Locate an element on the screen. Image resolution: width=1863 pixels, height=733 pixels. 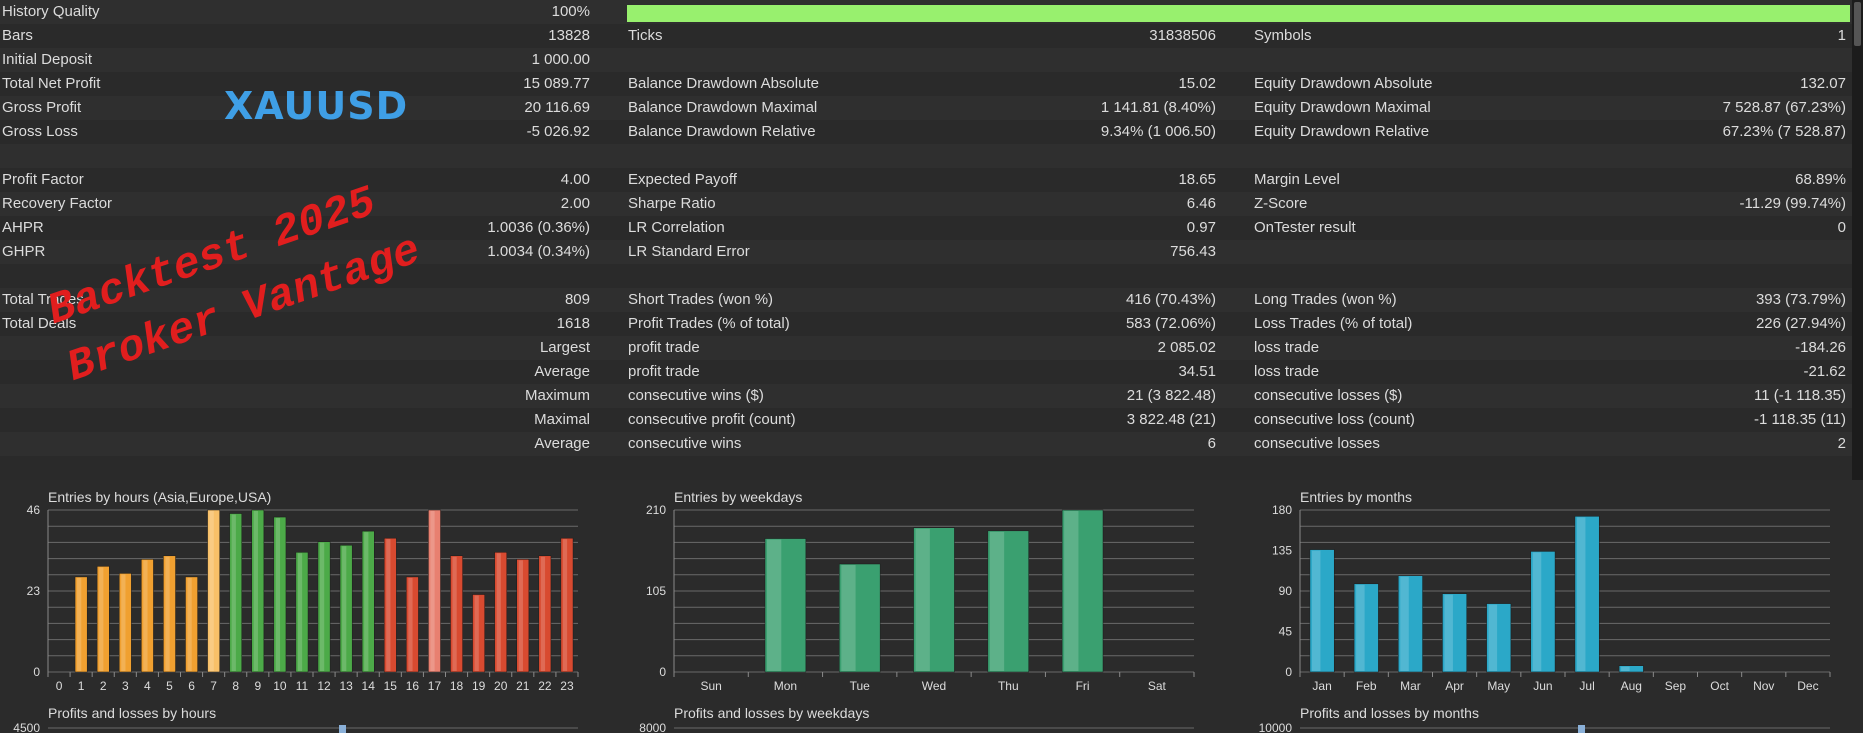
x-tick-label: 16 is located at coordinates (413, 686).